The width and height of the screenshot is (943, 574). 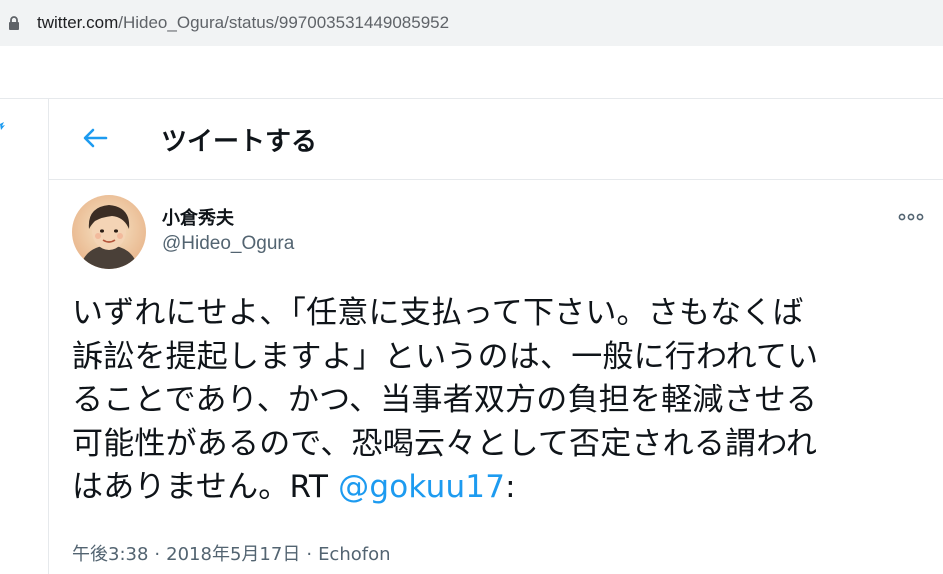 What do you see at coordinates (438, 313) in the screenshot?
I see `tweet-text-line: いずれにせよ、「任意に支払って下さい。さもなくば` at bounding box center [438, 313].